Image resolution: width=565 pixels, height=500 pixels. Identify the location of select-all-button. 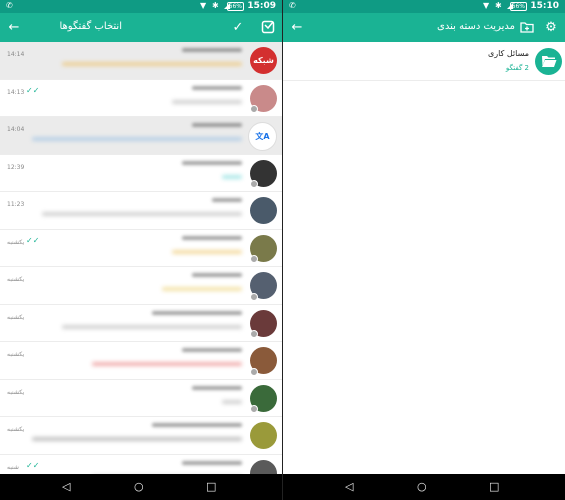
(268, 27).